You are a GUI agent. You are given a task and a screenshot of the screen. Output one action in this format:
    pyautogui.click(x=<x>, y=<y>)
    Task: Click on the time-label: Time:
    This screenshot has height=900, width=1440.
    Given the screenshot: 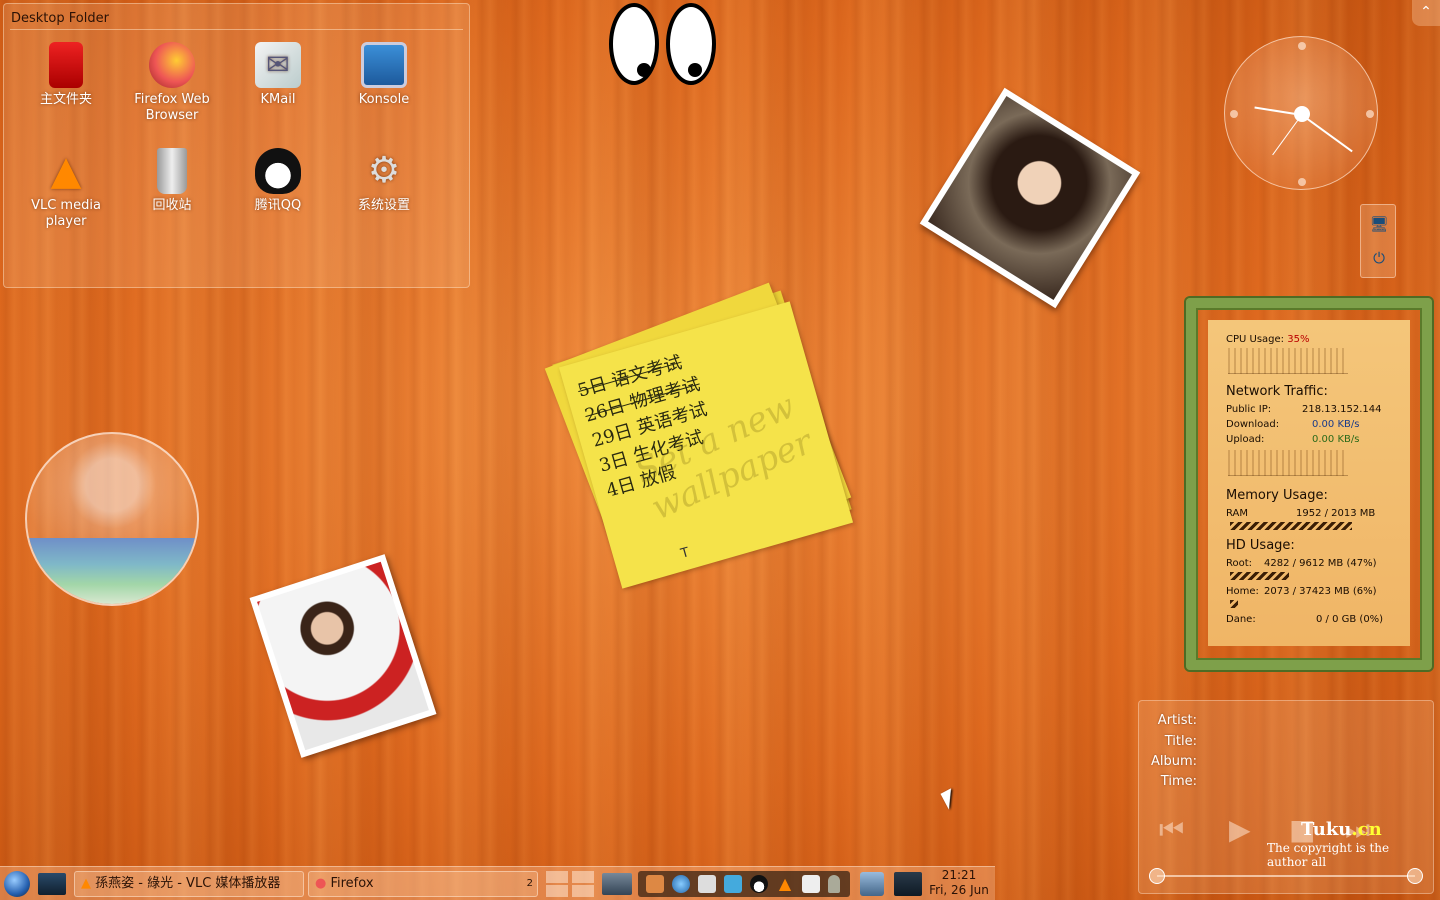 What is the action you would take?
    pyautogui.click(x=1178, y=781)
    